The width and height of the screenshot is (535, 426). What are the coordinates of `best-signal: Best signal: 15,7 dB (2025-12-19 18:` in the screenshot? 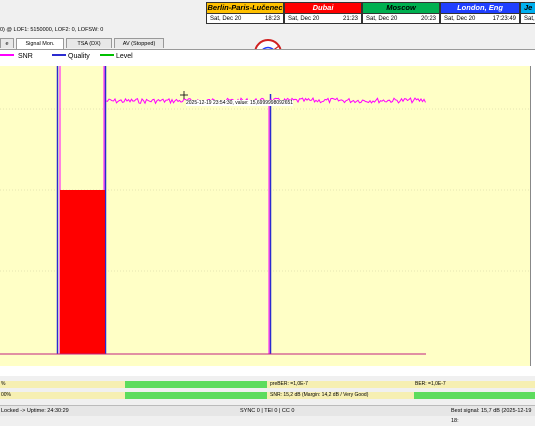 It's located at (491, 416).